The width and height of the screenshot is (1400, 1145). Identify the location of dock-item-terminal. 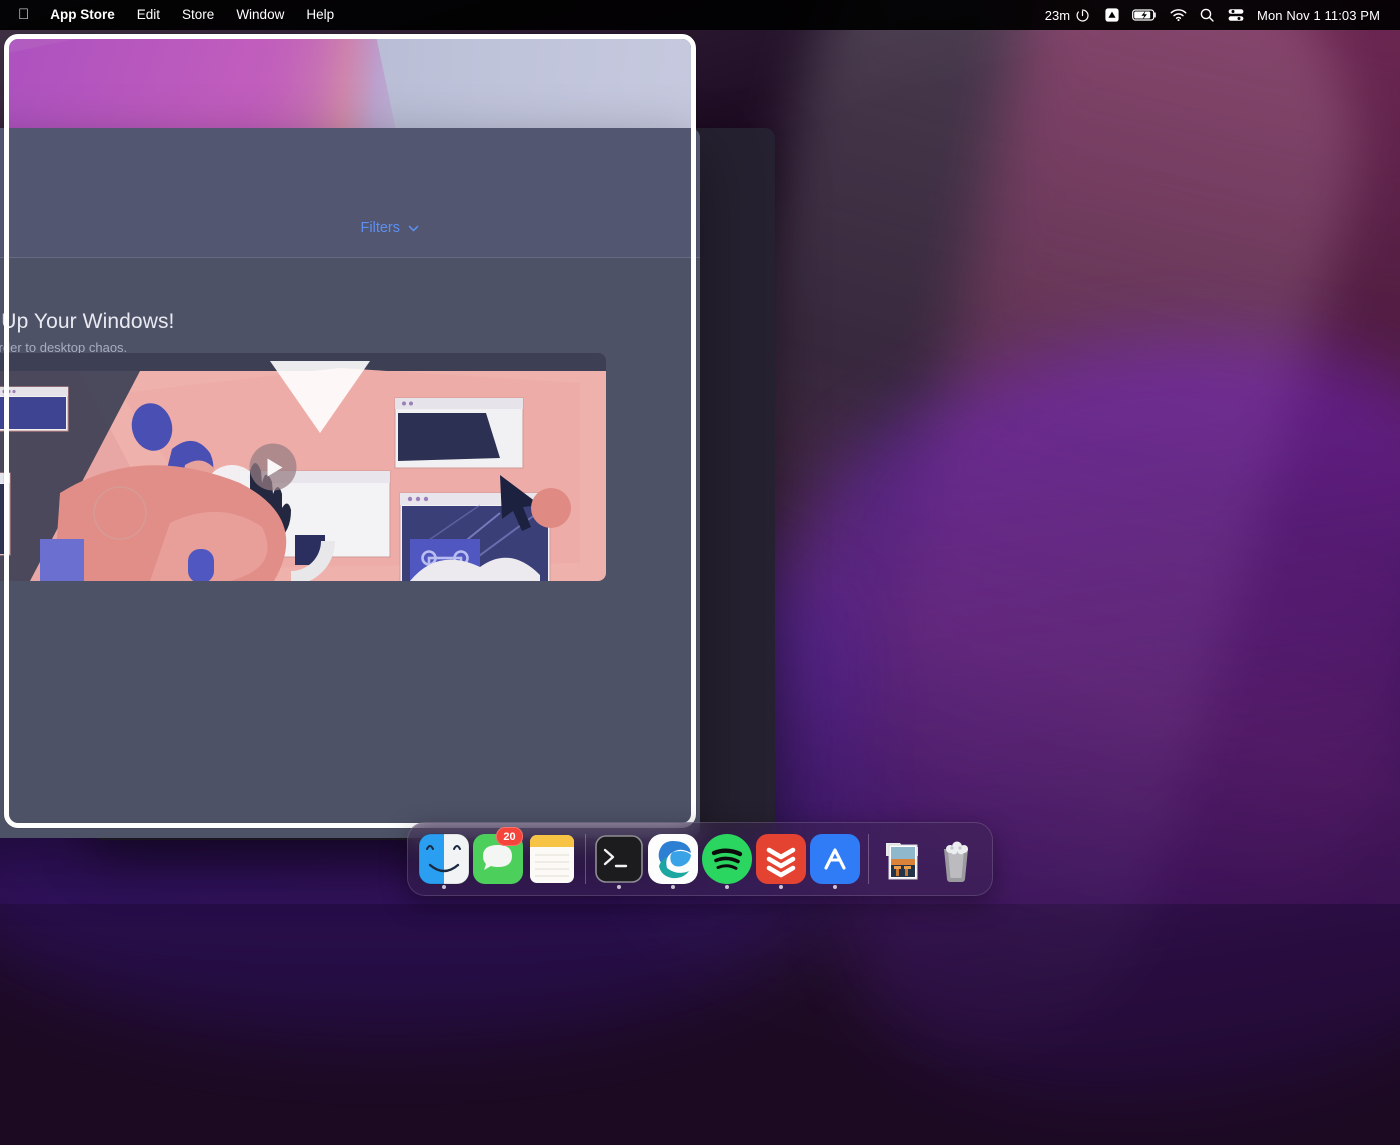
(619, 859).